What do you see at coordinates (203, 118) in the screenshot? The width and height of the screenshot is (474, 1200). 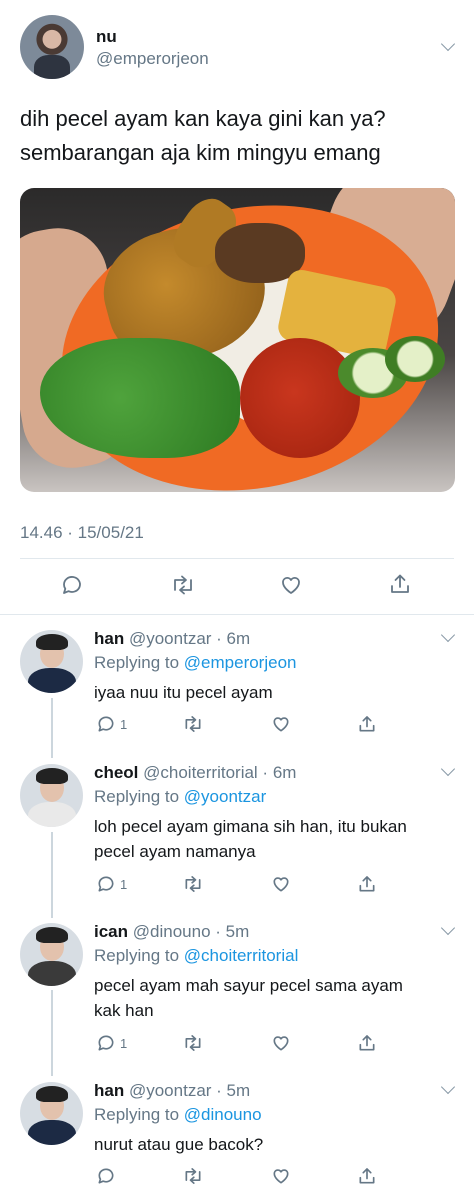 I see `tweet-text-line: dih pecel ayam kan kaya gini kan ya?` at bounding box center [203, 118].